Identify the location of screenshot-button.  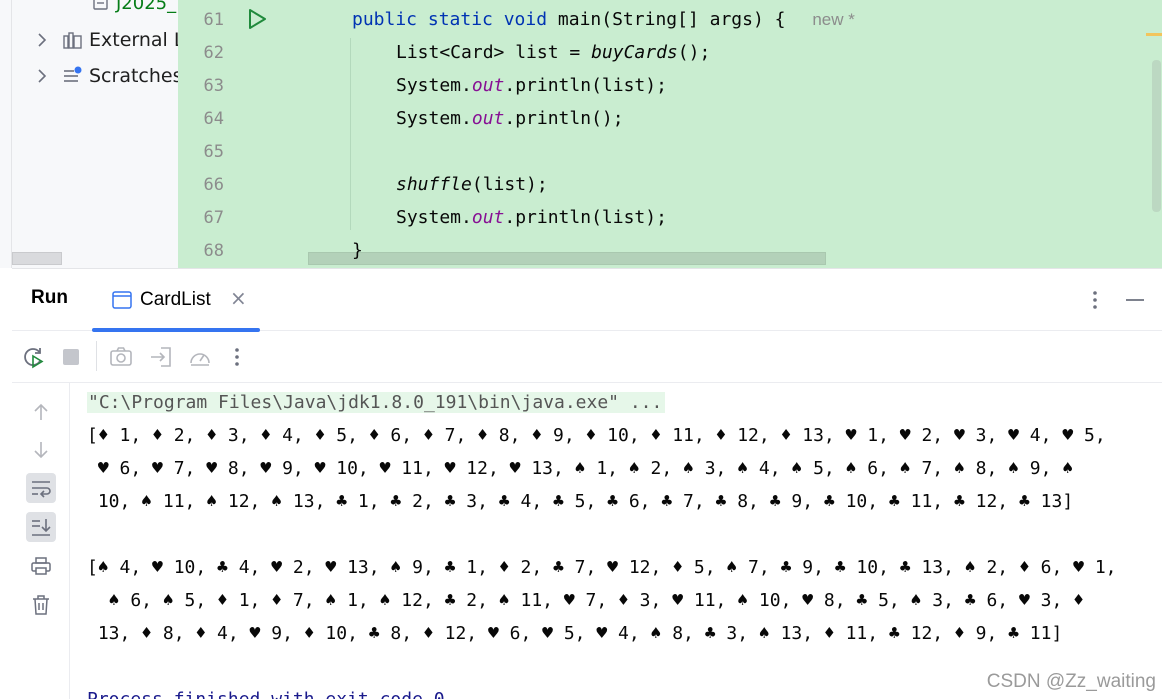
(121, 357).